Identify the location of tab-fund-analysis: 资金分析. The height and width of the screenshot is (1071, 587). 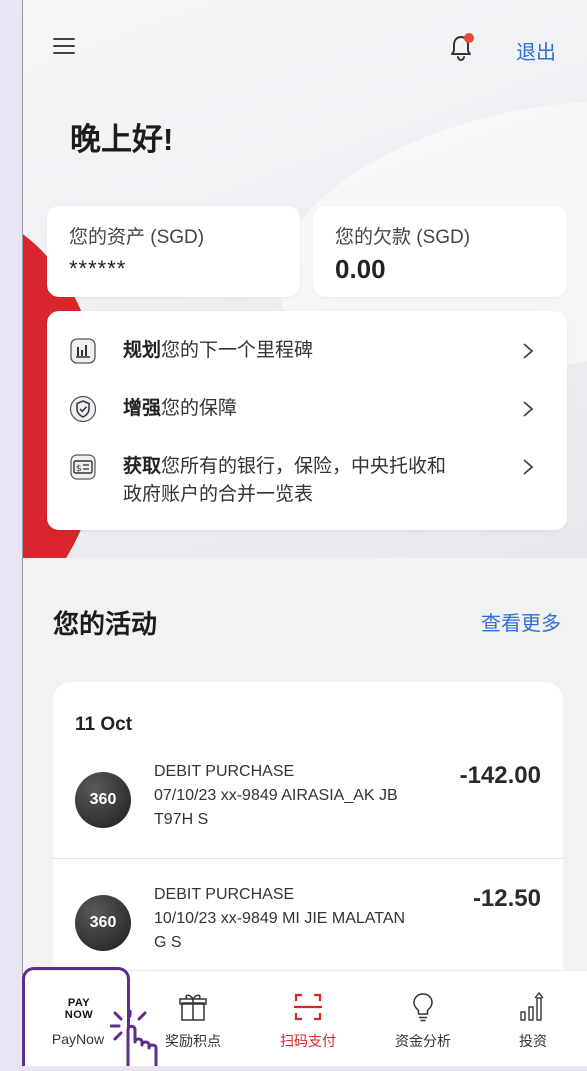
(423, 1018).